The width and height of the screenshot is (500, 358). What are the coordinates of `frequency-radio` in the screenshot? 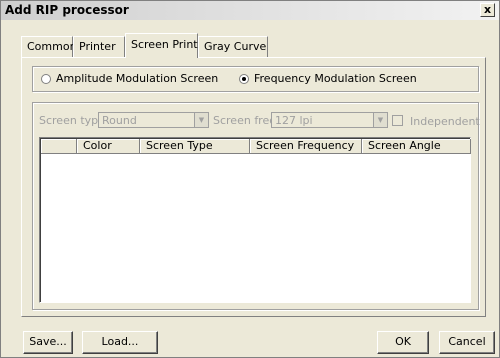 It's located at (244, 78).